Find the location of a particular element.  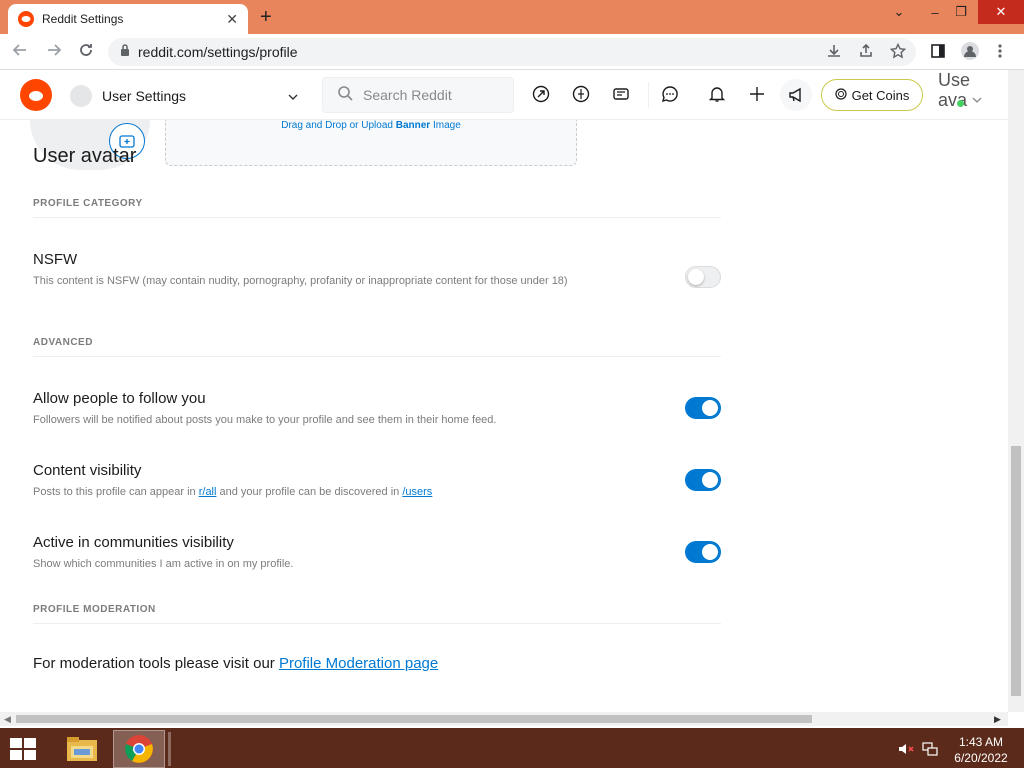

reddit-favicon-icon is located at coordinates (26, 19).